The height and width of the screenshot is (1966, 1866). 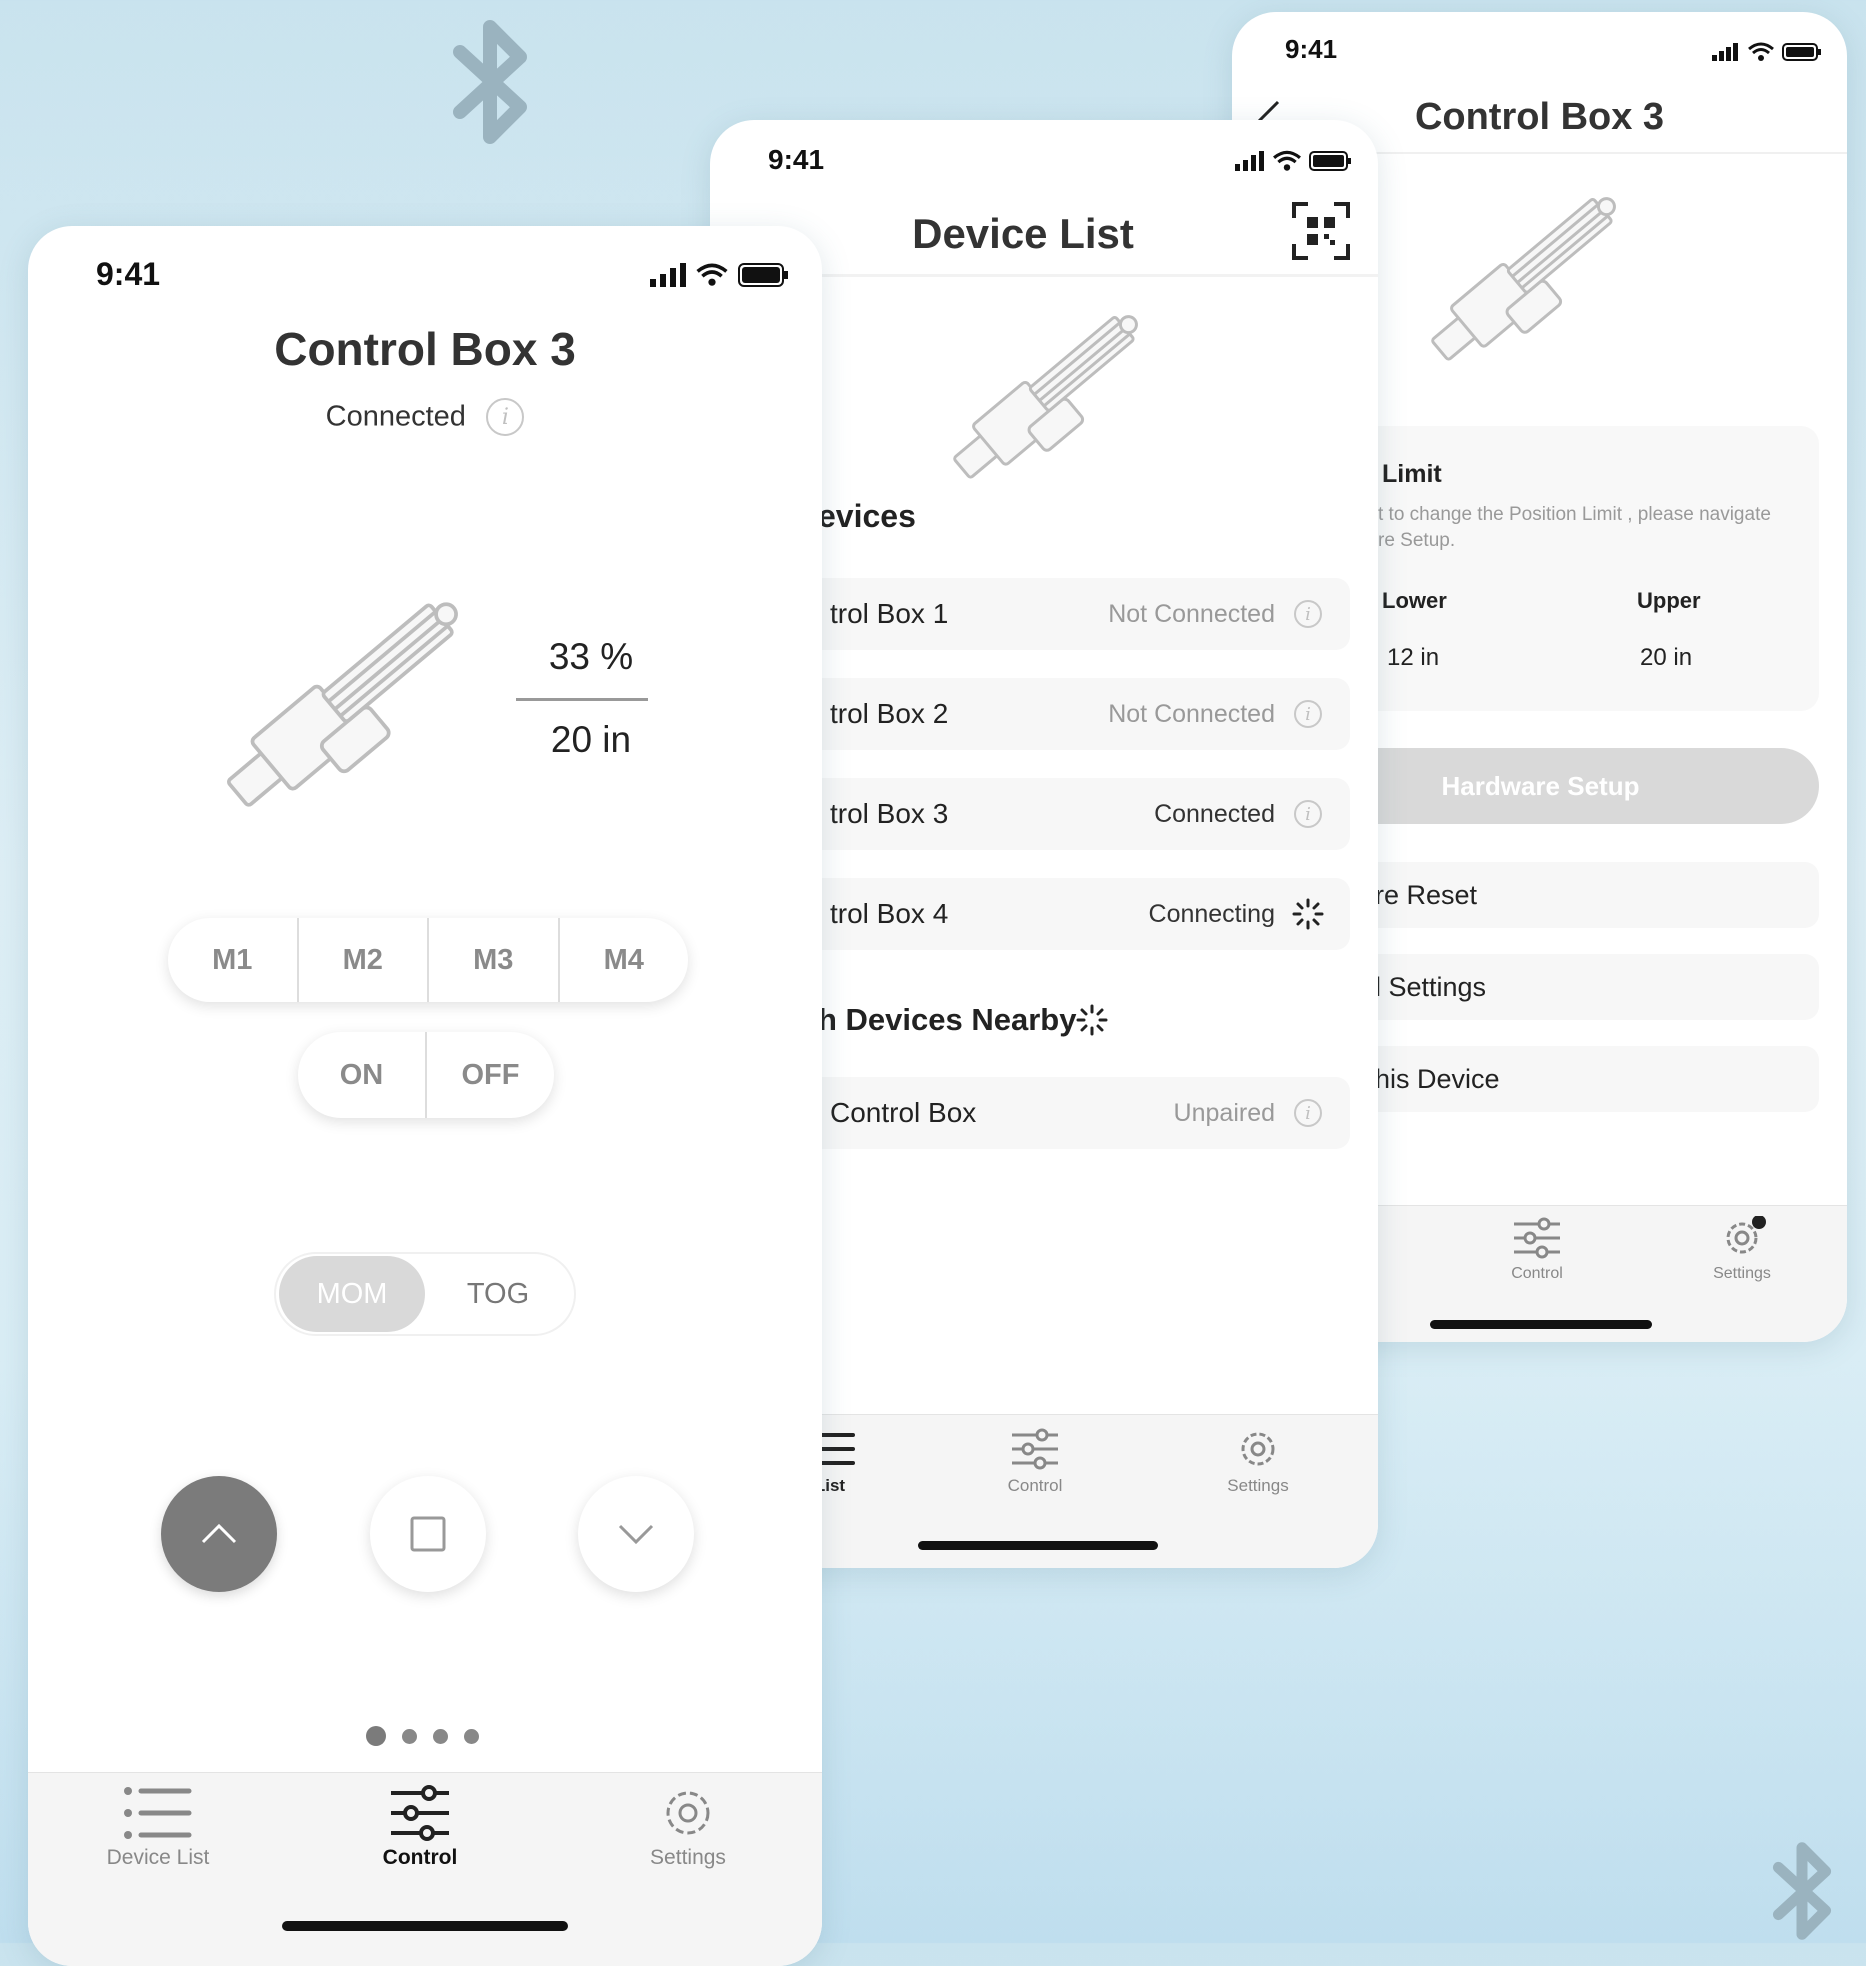 I want to click on settings-row-label: re Reset, so click(x=1426, y=894).